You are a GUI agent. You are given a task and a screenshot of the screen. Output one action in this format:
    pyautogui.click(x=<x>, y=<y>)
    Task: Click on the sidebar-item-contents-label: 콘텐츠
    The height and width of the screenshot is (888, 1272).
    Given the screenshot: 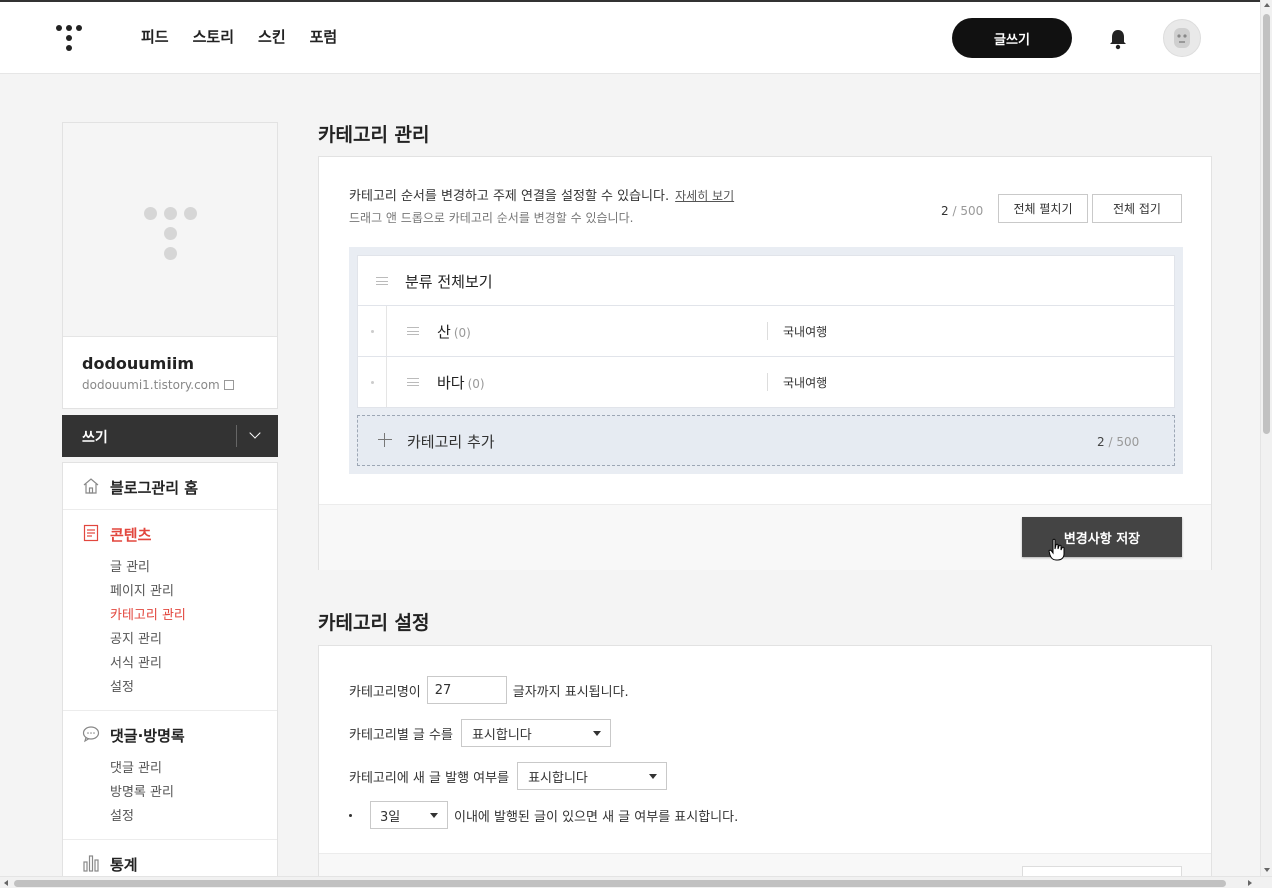 What is the action you would take?
    pyautogui.click(x=131, y=535)
    